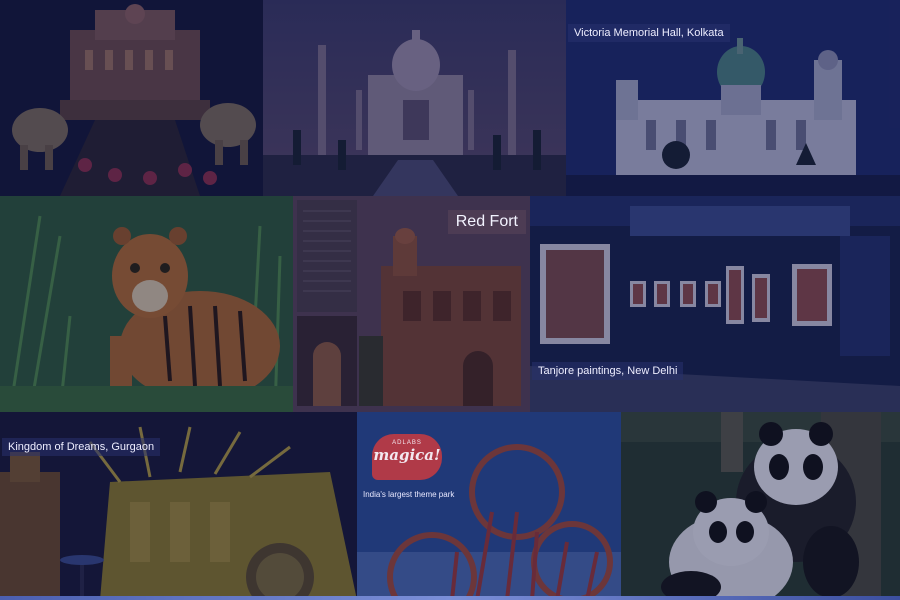 This screenshot has height=600, width=900. Describe the element at coordinates (733, 98) in the screenshot. I see `tile-victoria-memorial: Victoria Memorial Hall, Kolkata` at that location.